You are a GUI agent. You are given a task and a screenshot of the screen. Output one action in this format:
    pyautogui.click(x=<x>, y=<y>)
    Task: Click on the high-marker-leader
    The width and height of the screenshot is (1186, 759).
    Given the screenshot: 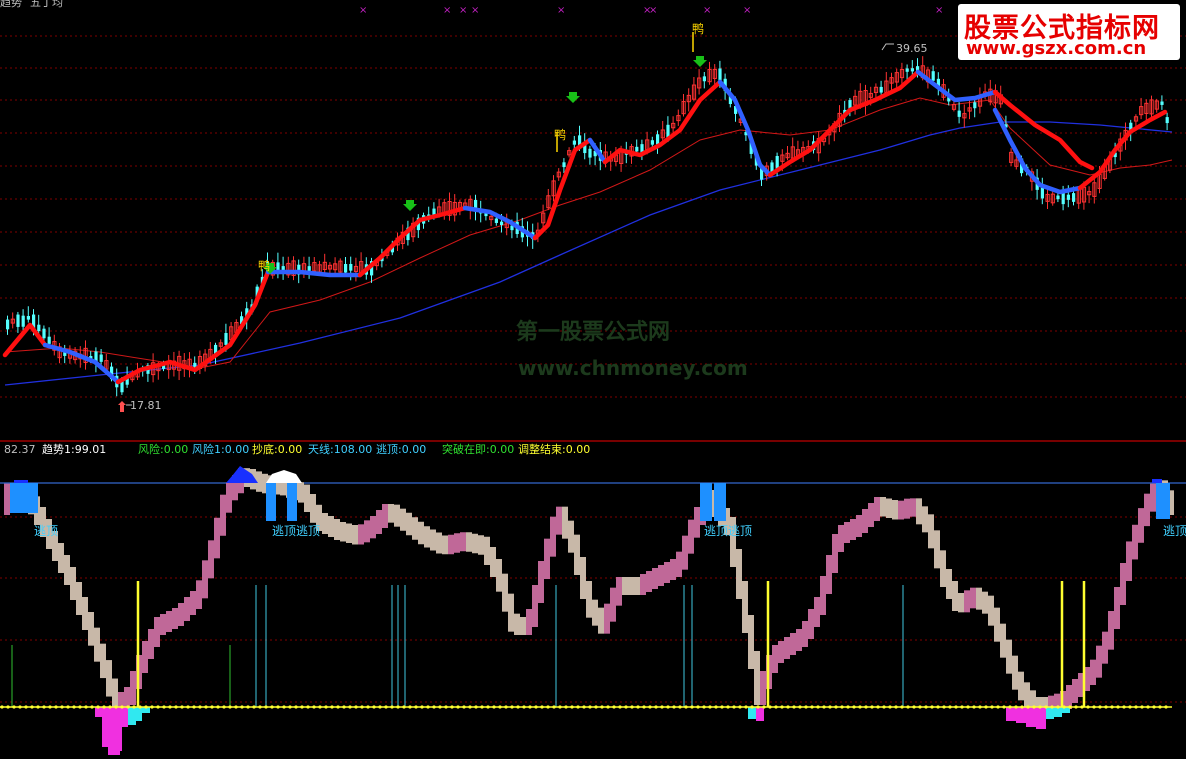 What is the action you would take?
    pyautogui.click(x=887, y=47)
    